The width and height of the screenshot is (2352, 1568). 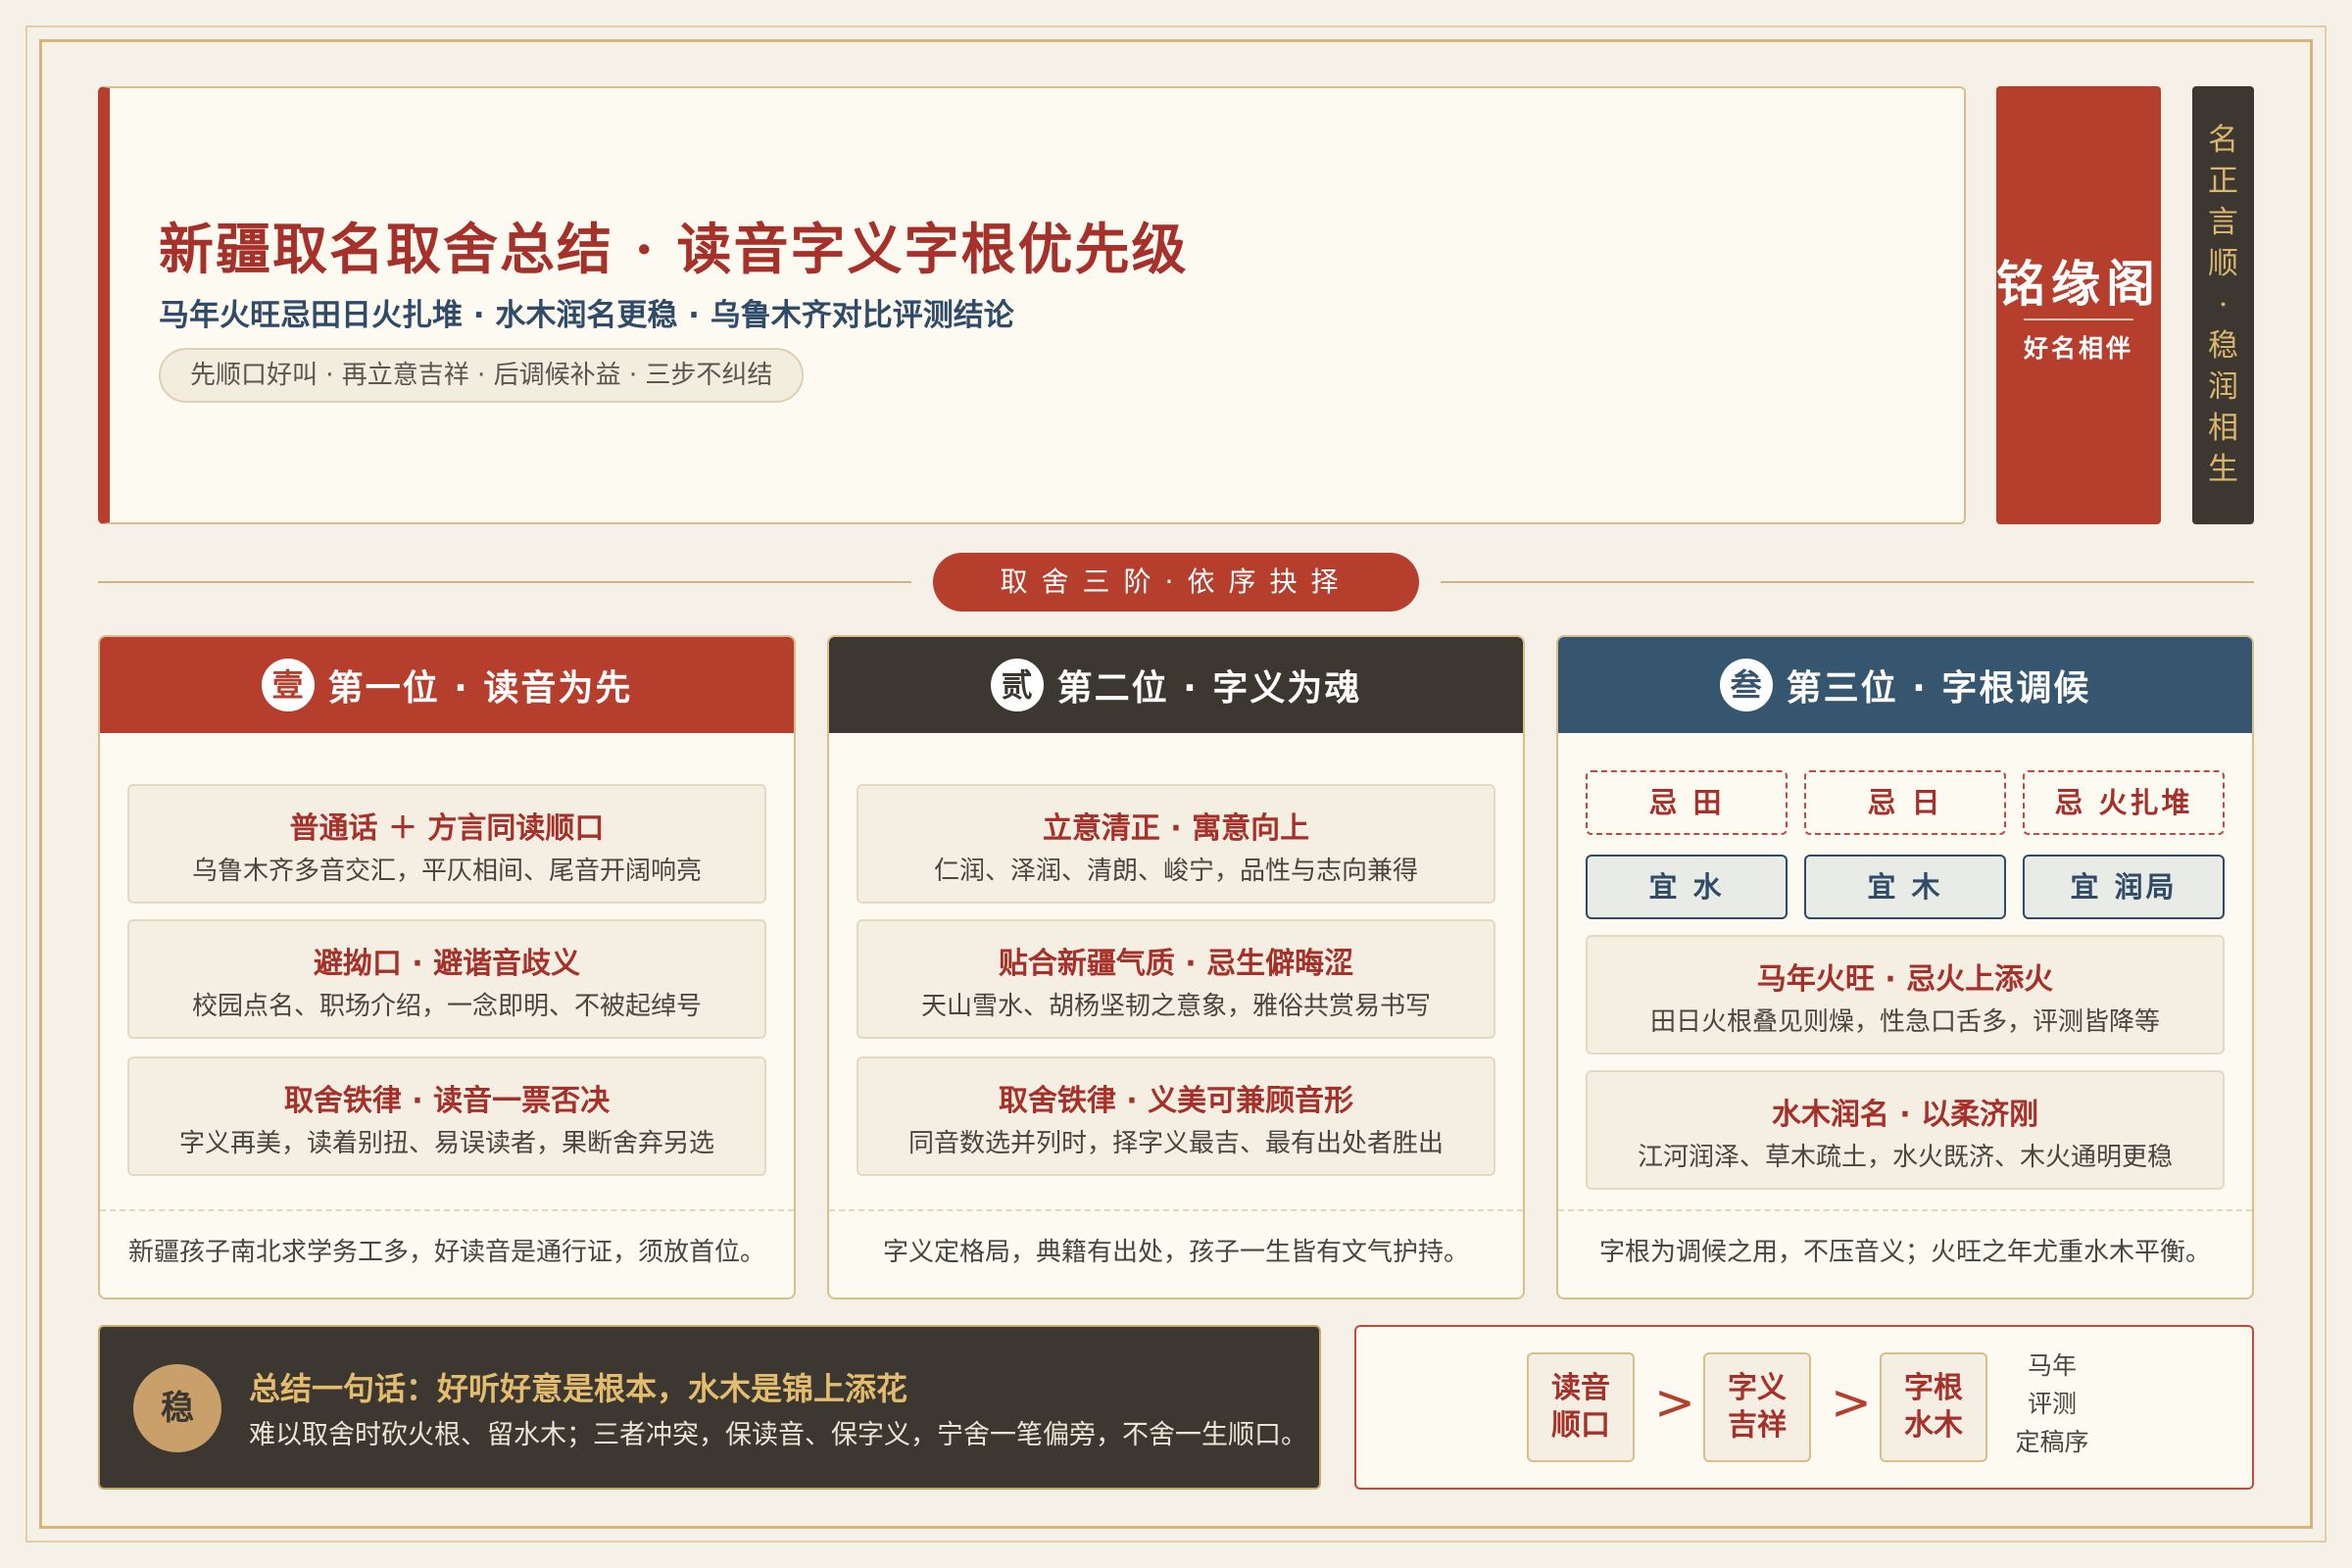 What do you see at coordinates (1687, 802) in the screenshot?
I see `avoid-tag: 忌 田` at bounding box center [1687, 802].